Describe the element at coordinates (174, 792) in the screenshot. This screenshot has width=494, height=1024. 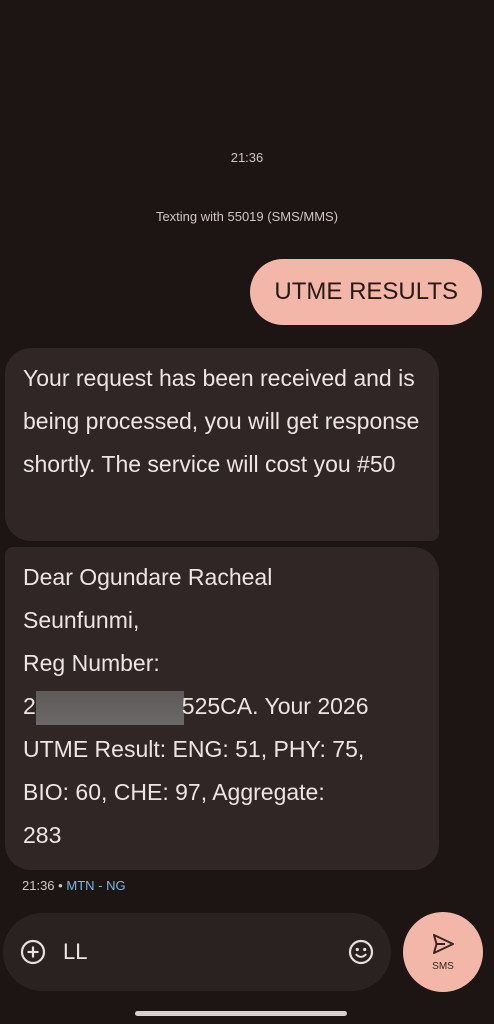
I see `message-line: BIO: 60, CHE: 97, Aggregate:` at that location.